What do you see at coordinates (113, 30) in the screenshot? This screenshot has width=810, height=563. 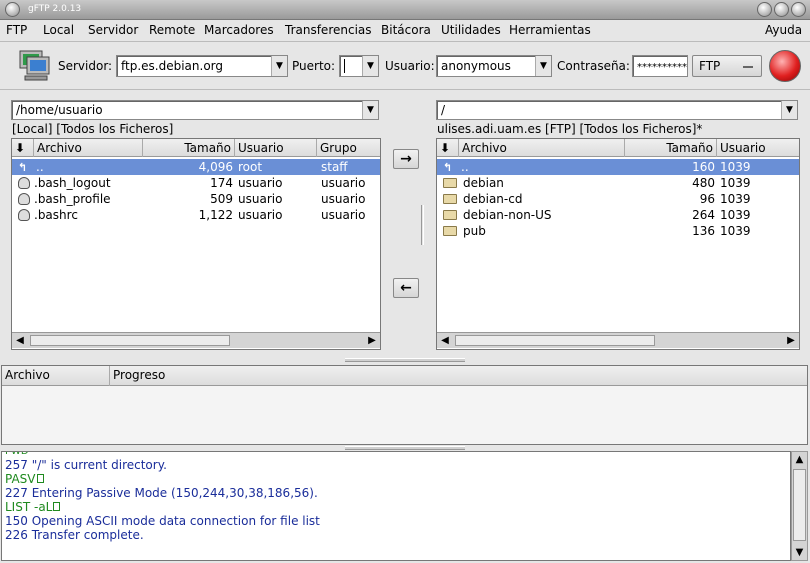 I see `menu-servidor: Servidor` at bounding box center [113, 30].